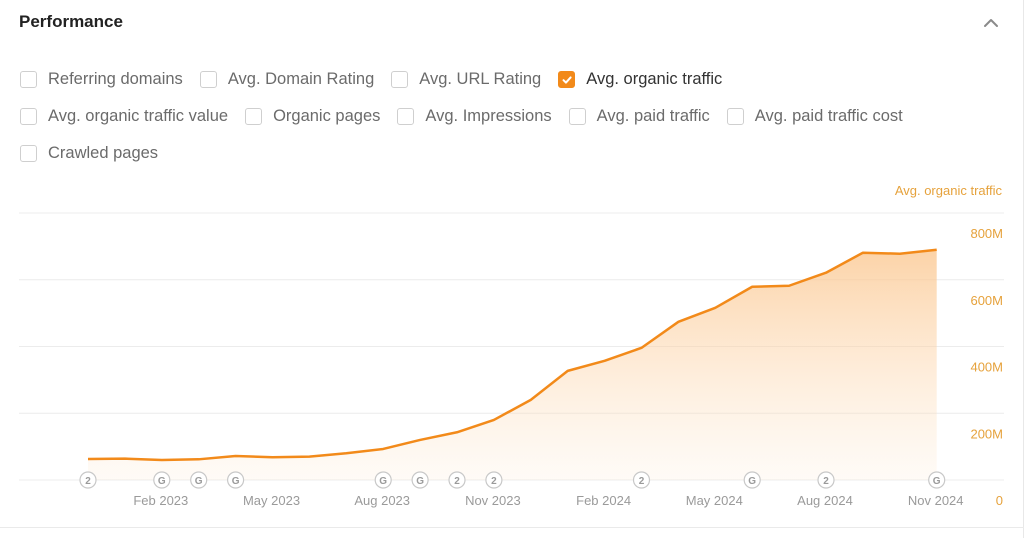 This screenshot has width=1024, height=538. I want to click on metric-checkbox-avg-paid-traffic-cost: Avg. paid traffic cost, so click(814, 116).